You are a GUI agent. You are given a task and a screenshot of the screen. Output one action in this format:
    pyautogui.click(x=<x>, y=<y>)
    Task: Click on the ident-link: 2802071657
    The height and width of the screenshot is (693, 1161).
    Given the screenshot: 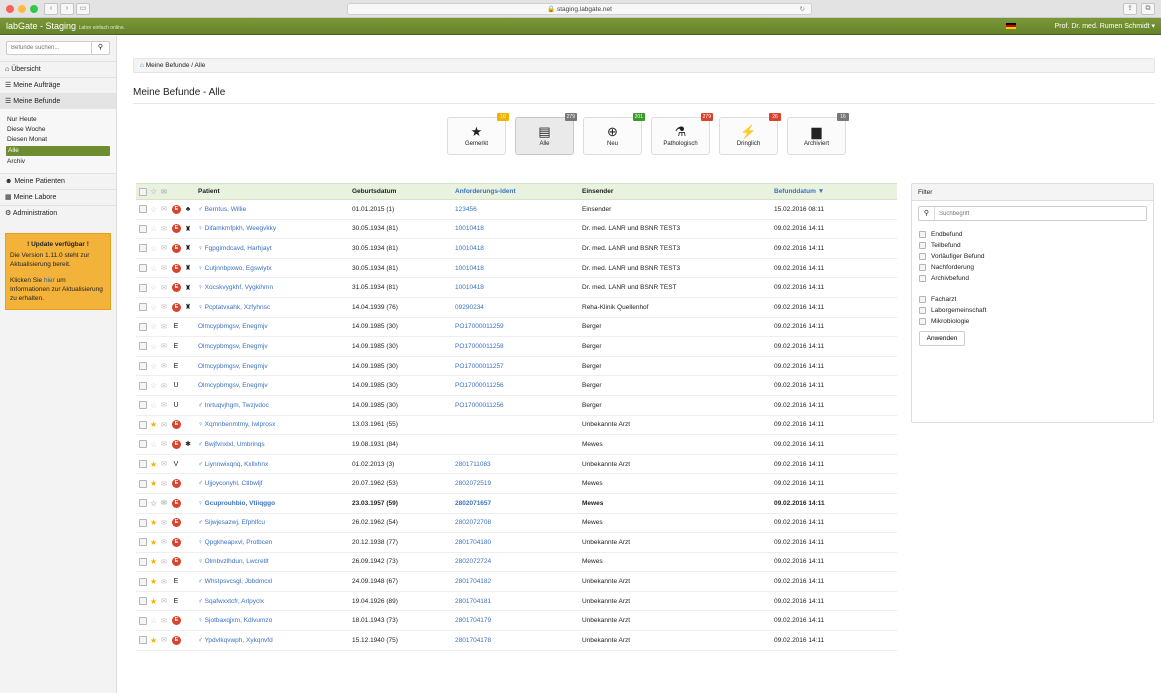 What is the action you would take?
    pyautogui.click(x=518, y=503)
    